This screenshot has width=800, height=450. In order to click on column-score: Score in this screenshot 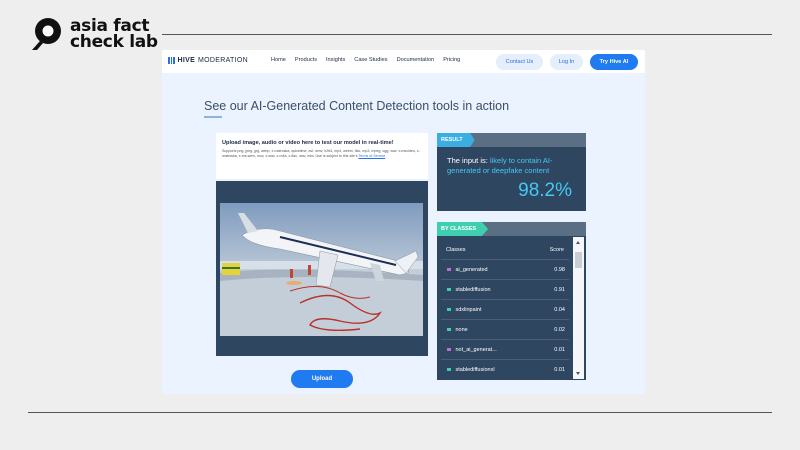, I will do `click(556, 250)`.